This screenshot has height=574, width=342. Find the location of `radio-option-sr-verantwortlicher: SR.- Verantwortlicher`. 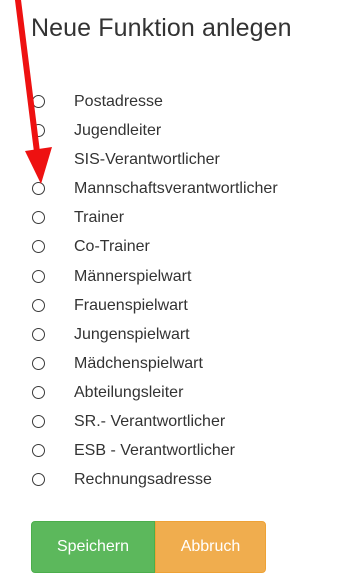

radio-option-sr-verantwortlicher: SR.- Verantwortlicher is located at coordinates (171, 425).